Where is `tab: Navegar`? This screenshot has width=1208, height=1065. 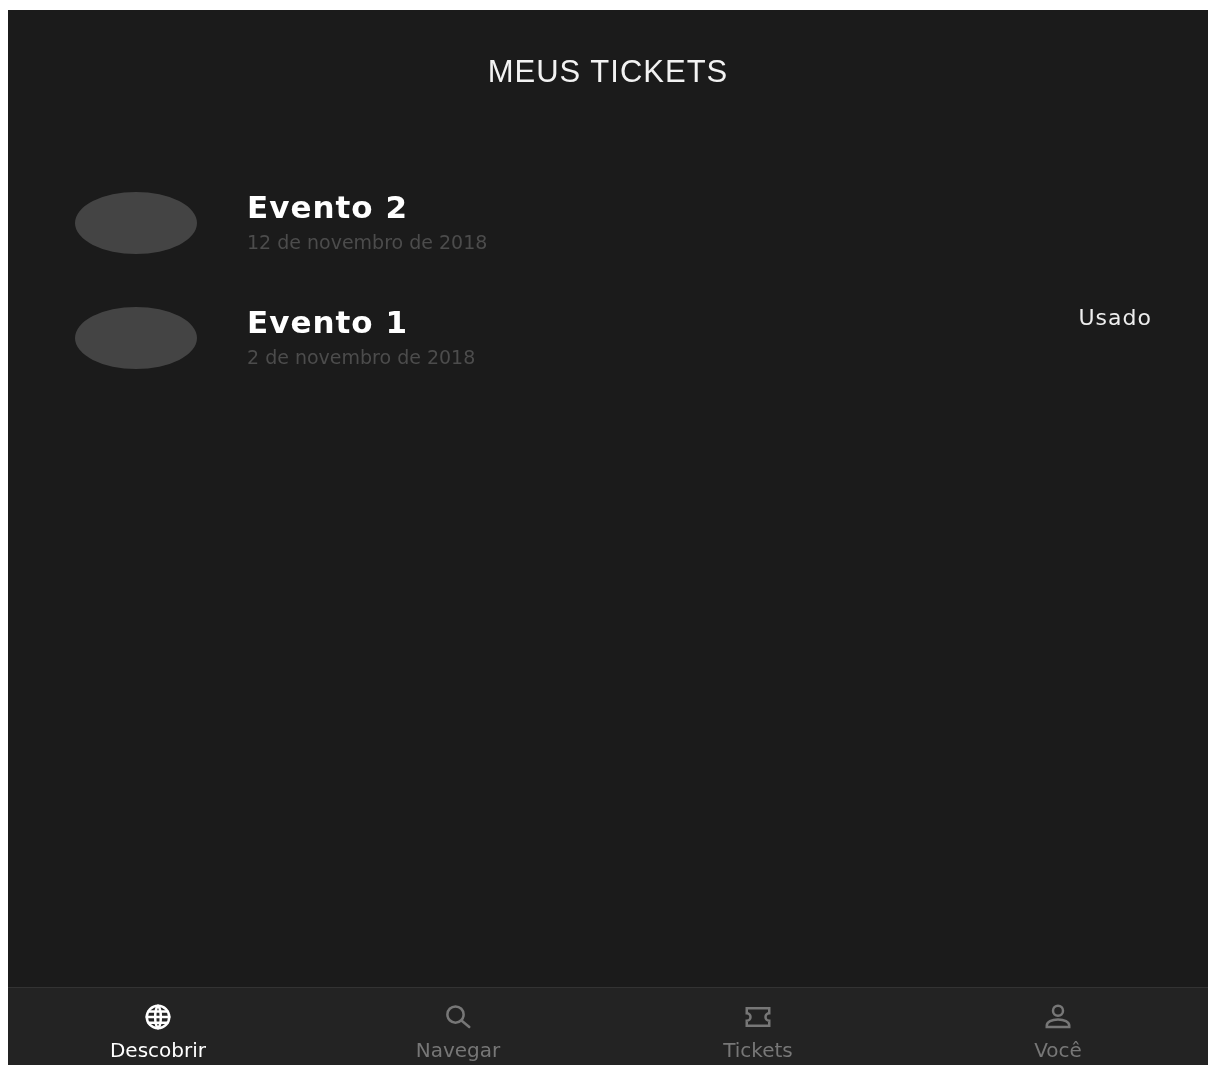
tab: Navegar is located at coordinates (458, 1026).